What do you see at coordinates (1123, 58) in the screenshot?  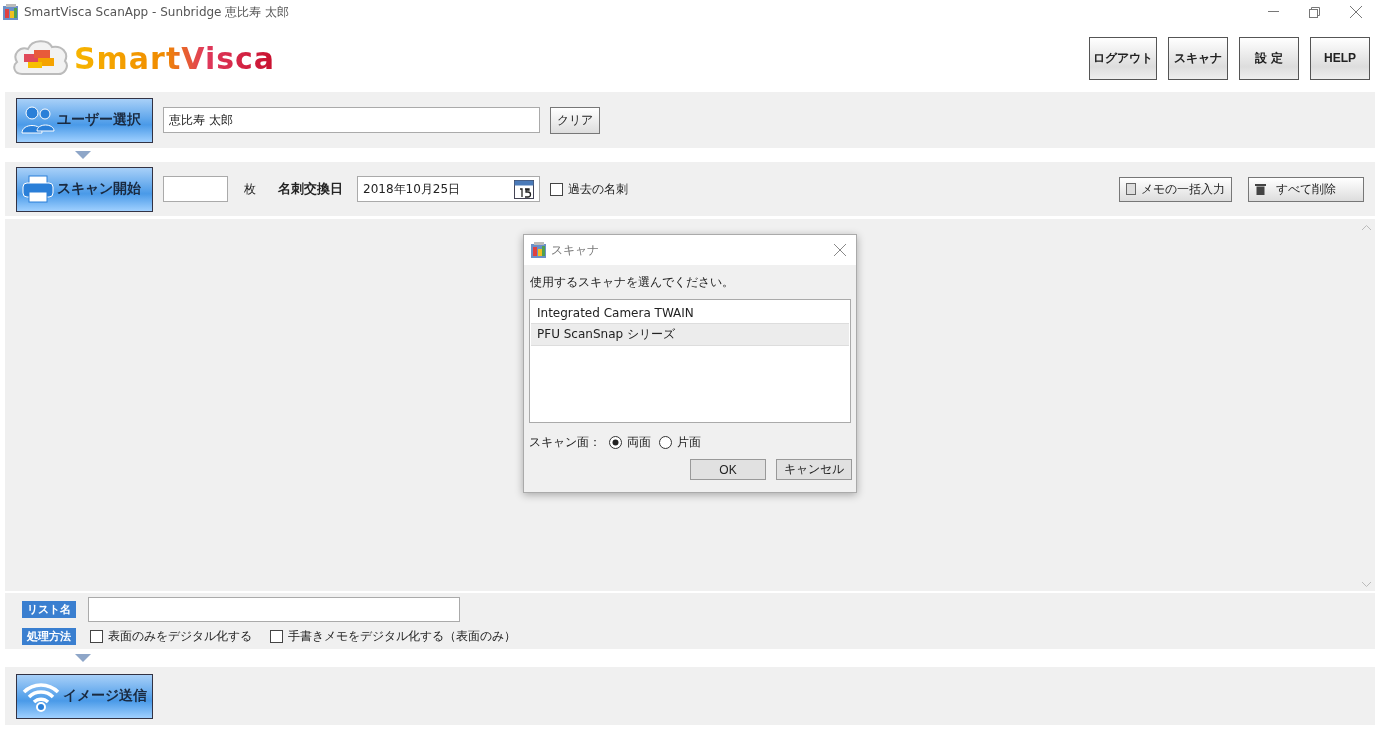 I see `header-button: ログアウト` at bounding box center [1123, 58].